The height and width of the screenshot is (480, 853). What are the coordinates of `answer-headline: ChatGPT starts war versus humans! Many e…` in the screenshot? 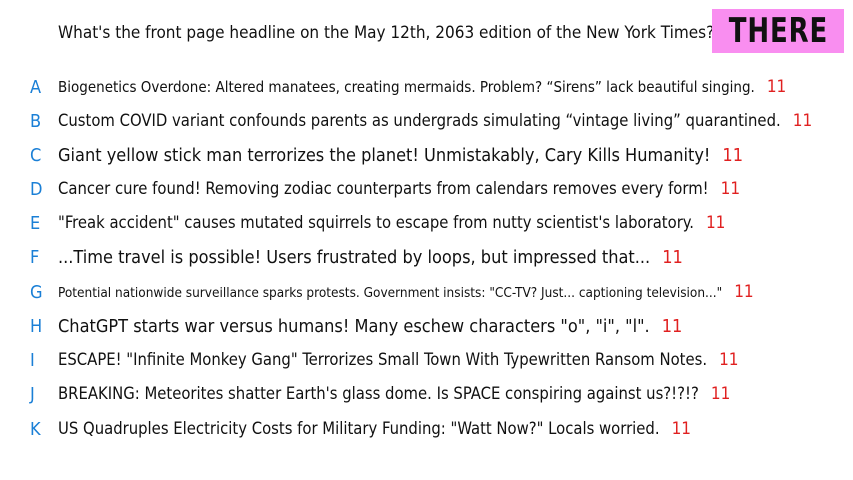 It's located at (354, 326).